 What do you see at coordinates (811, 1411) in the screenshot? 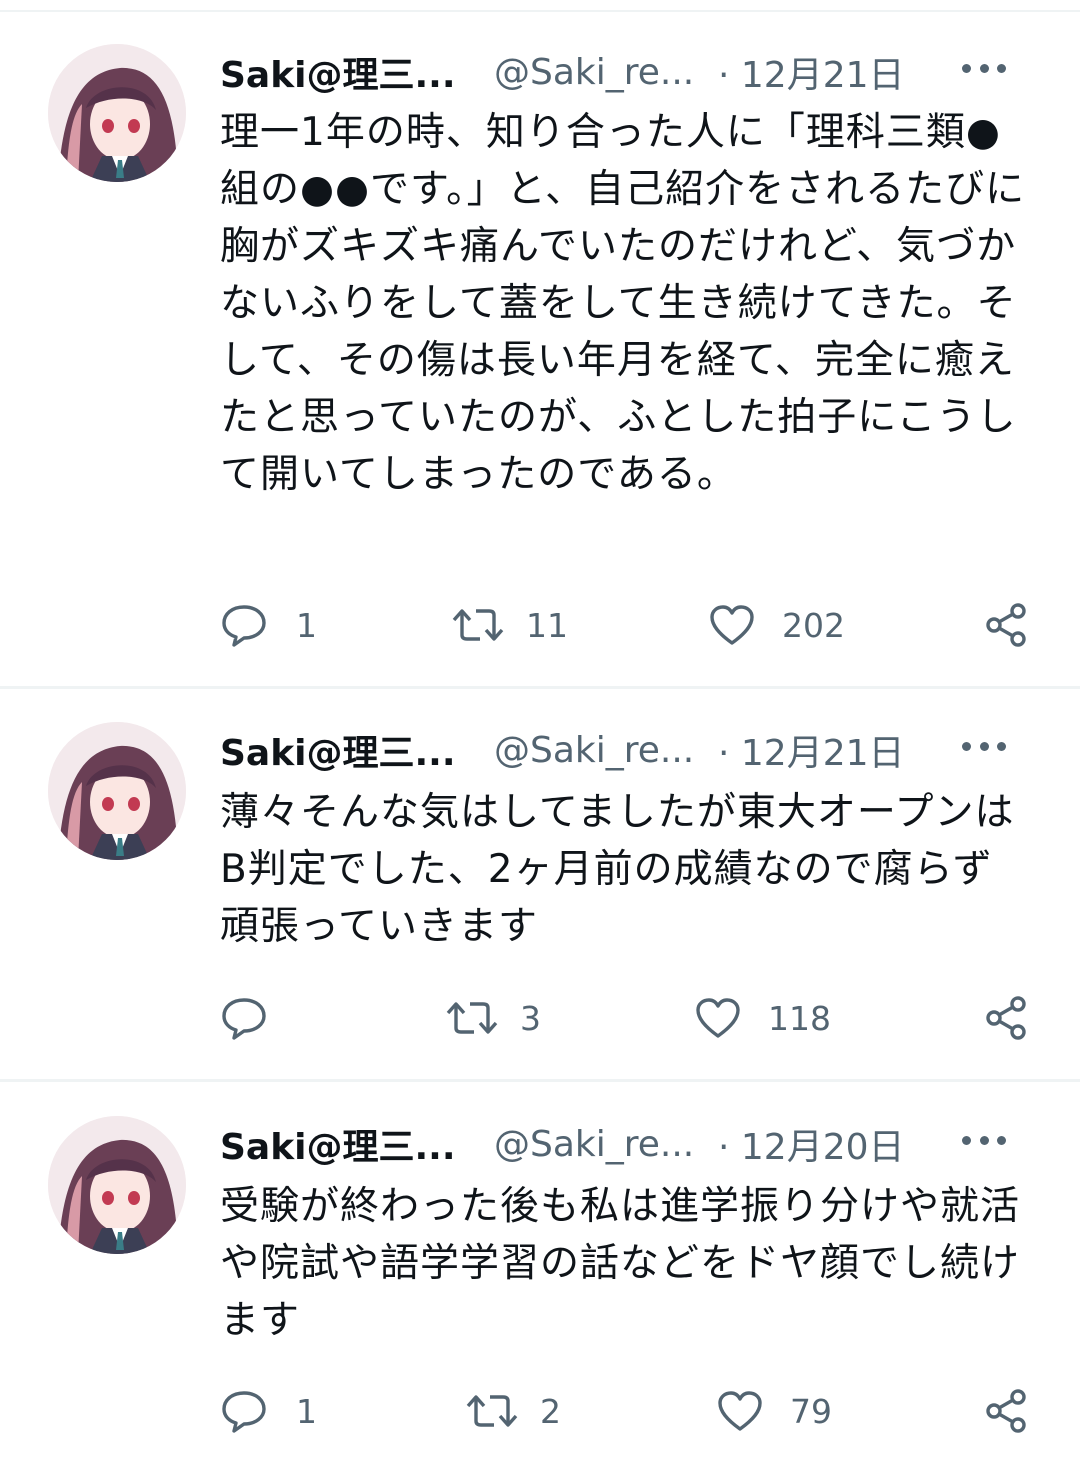
I see `like-count: 79` at bounding box center [811, 1411].